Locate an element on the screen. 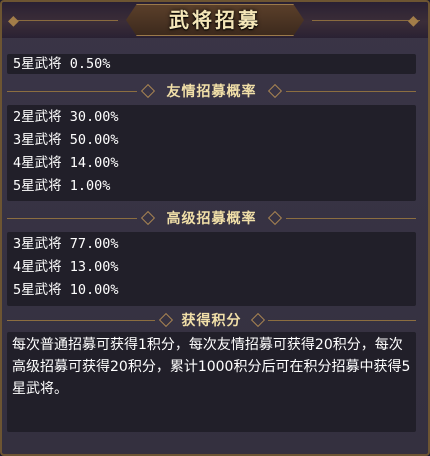 The height and width of the screenshot is (456, 430). corner-ornament-left-icon: ◆ is located at coordinates (13, 21).